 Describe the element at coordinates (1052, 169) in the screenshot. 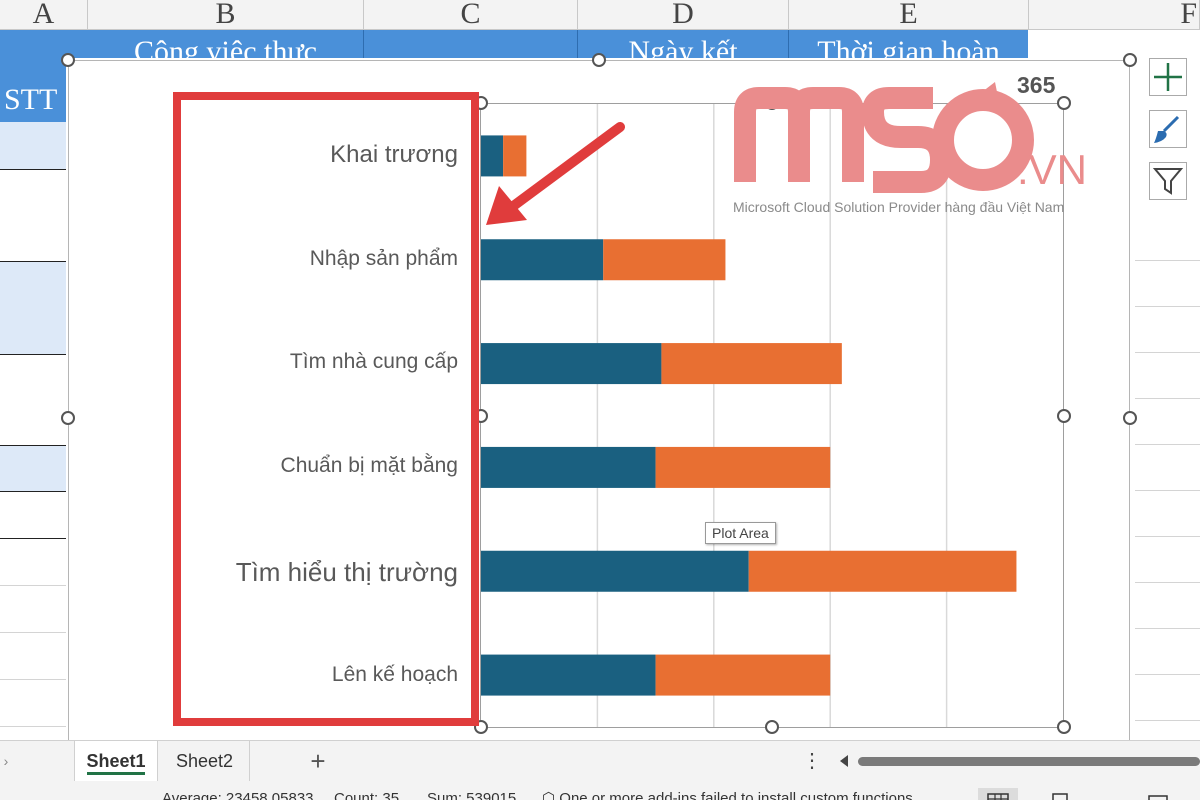

I see `logo-wordmark: .VN` at that location.